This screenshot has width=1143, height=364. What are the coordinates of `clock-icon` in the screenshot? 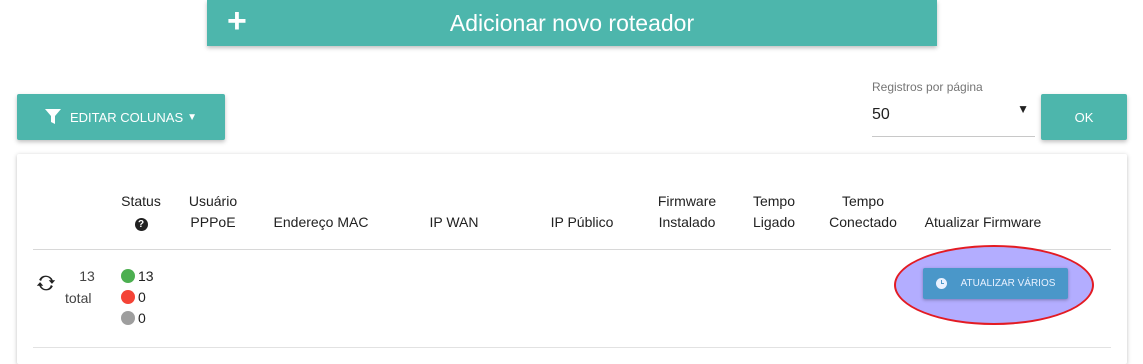 It's located at (941, 283).